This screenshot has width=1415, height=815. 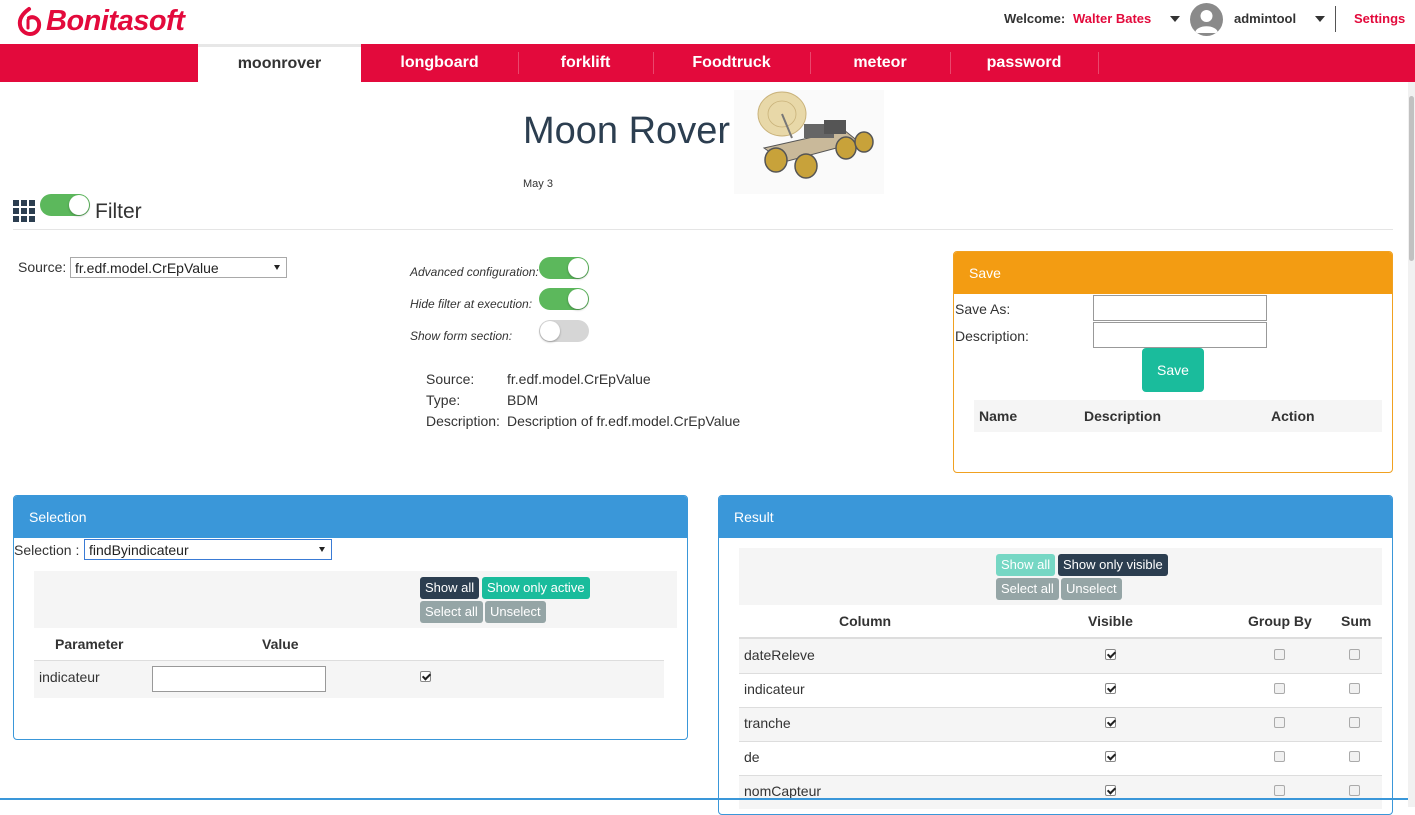 I want to click on show-form-label: Show form section:, so click(x=461, y=336).